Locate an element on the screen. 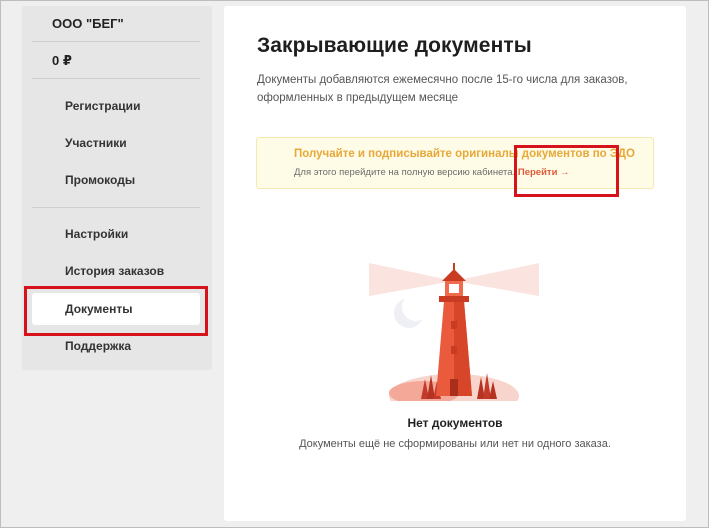 The image size is (709, 528). sidebar-item-documents: Документы is located at coordinates (116, 309).